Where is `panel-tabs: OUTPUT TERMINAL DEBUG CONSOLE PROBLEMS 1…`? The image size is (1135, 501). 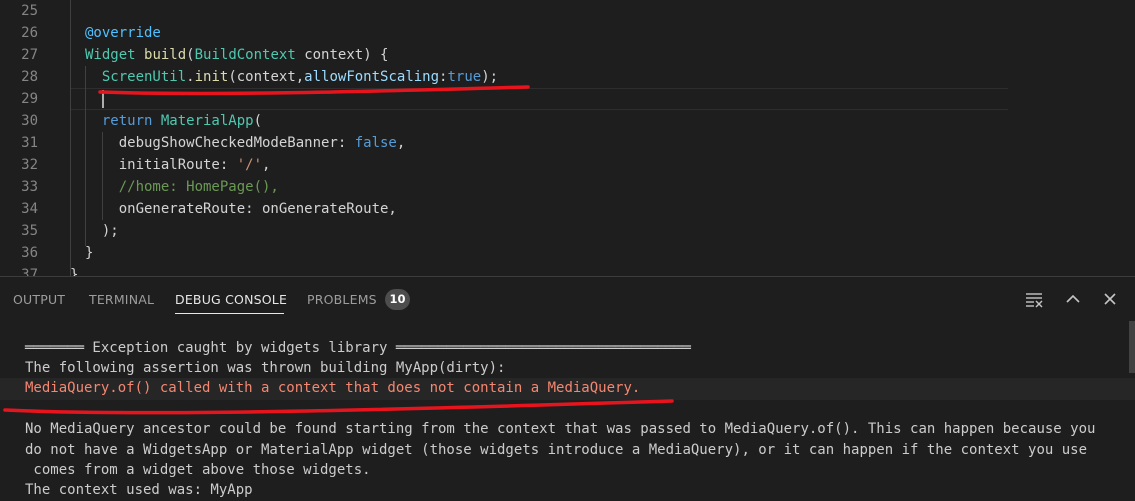
panel-tabs: OUTPUT TERMINAL DEBUG CONSOLE PROBLEMS 1… is located at coordinates (567, 299).